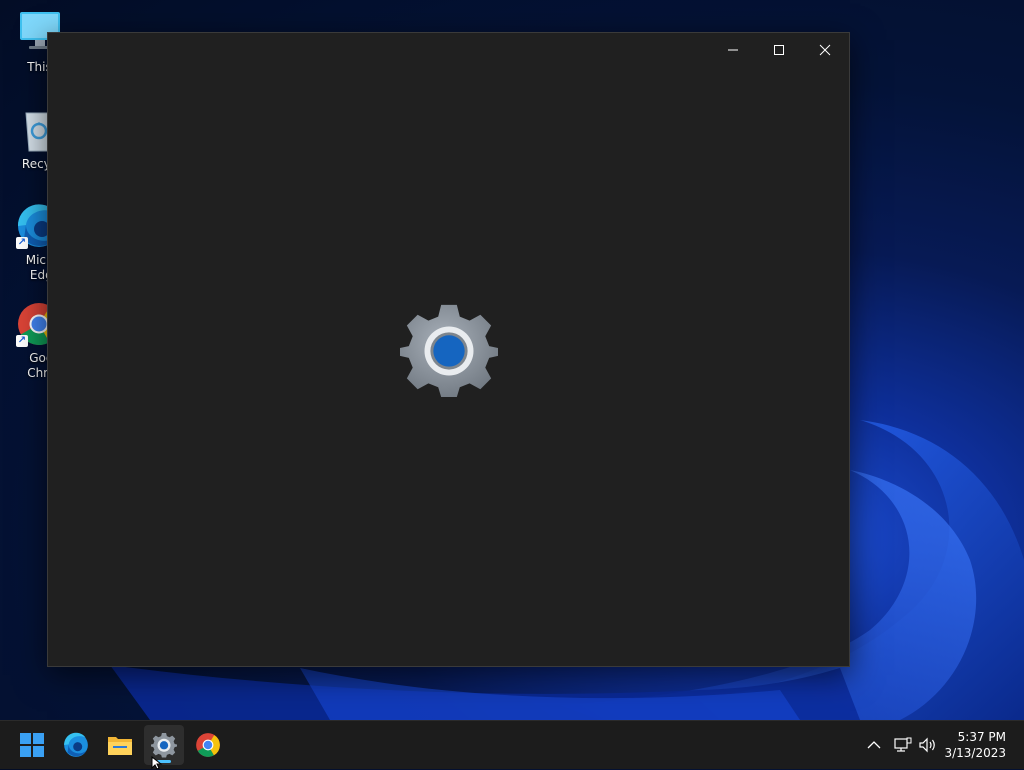  What do you see at coordinates (975, 745) in the screenshot?
I see `taskbar-clock: 5:37 PM 3/13/2023` at bounding box center [975, 745].